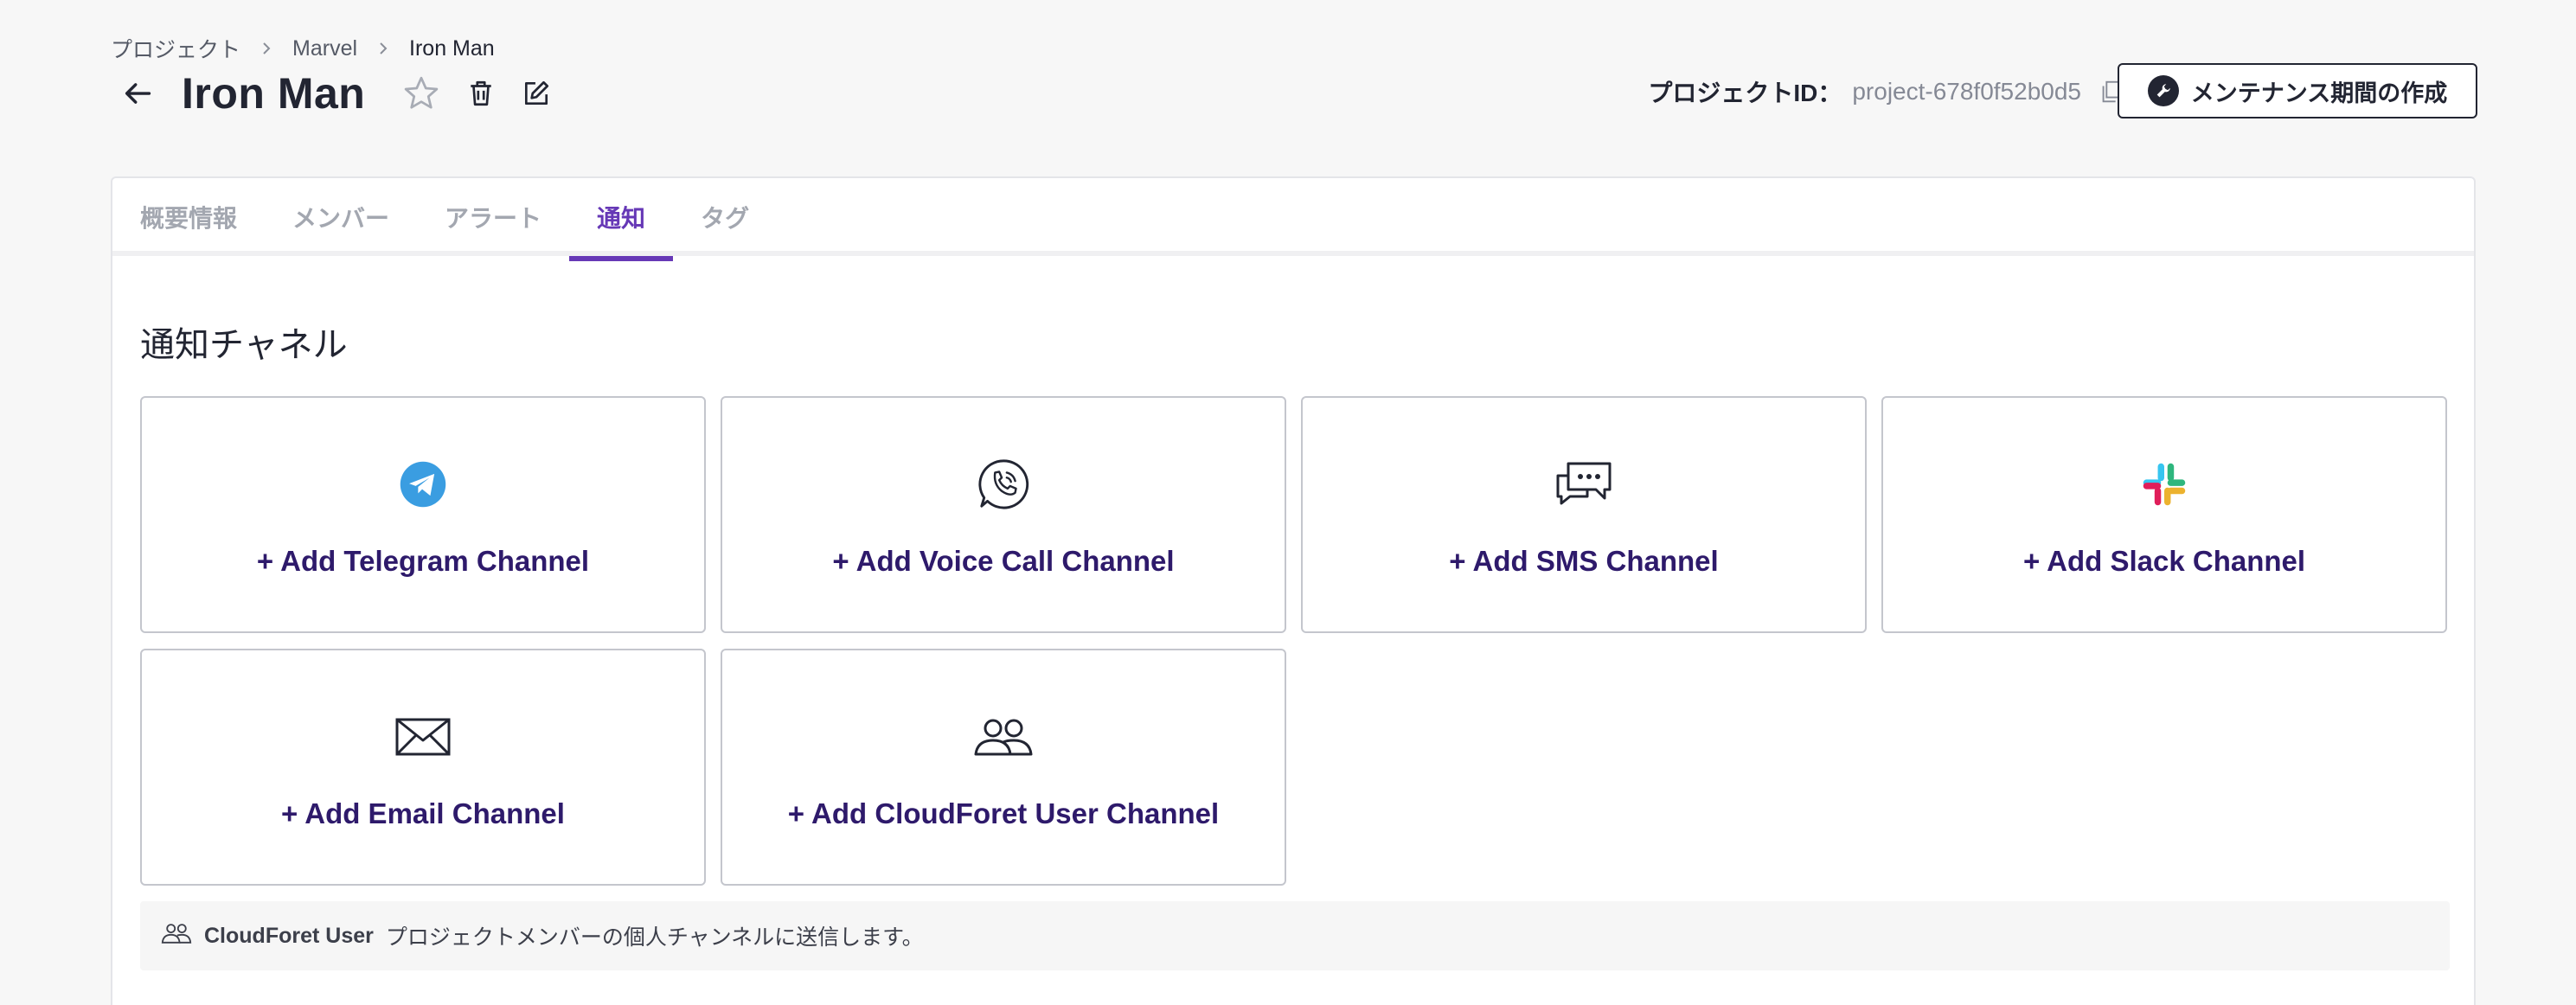 Image resolution: width=2576 pixels, height=1005 pixels. Describe the element at coordinates (536, 93) in the screenshot. I see `edit-icon` at that location.